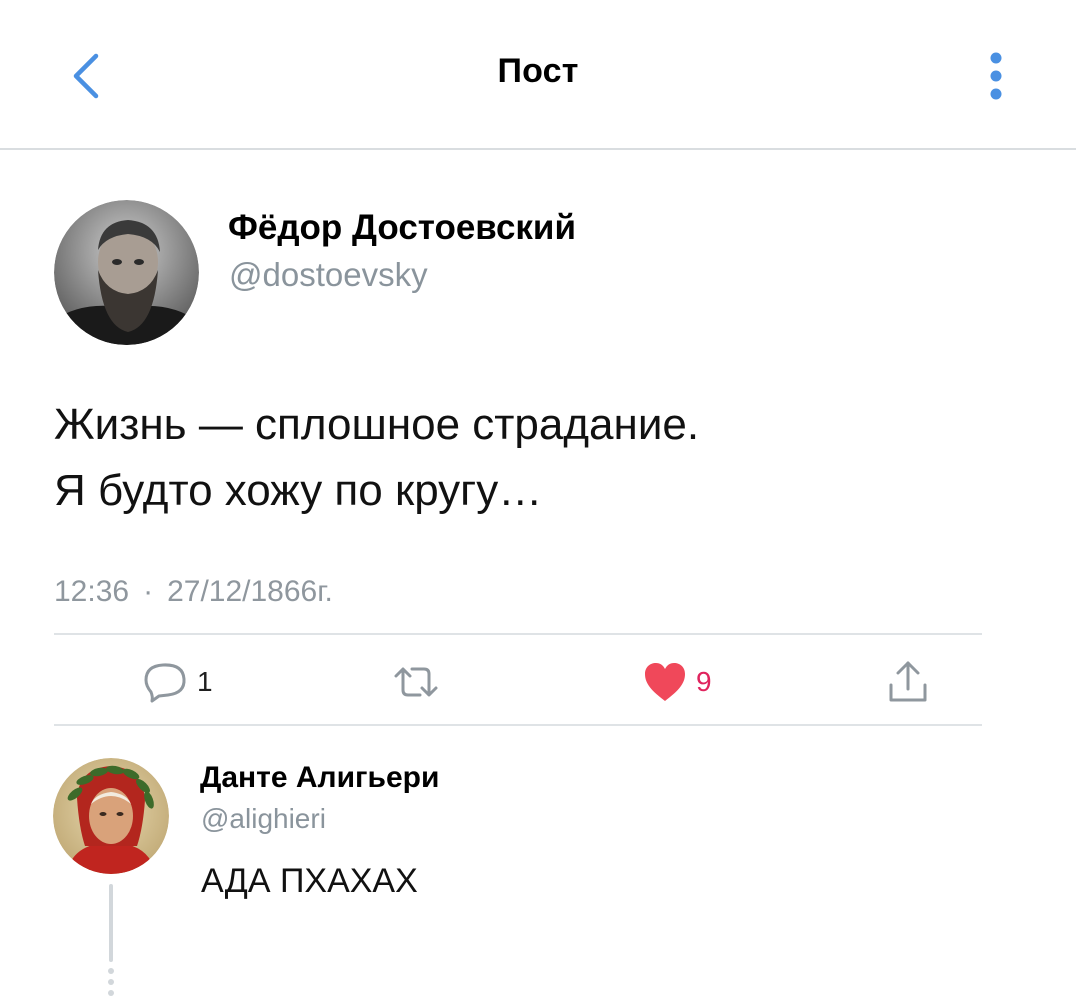 The image size is (1076, 1002). I want to click on like-count: 9, so click(704, 681).